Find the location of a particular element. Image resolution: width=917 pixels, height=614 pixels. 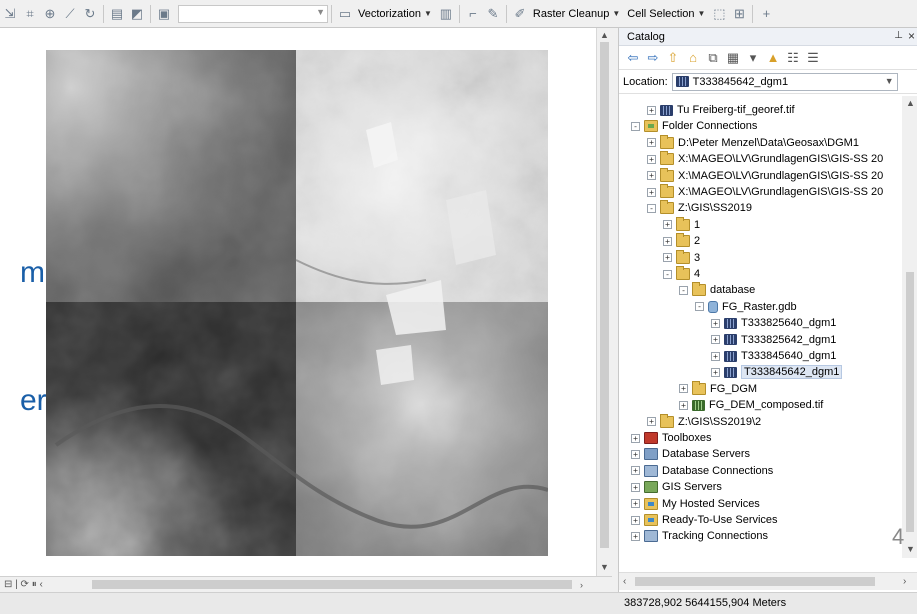

vertex-tool-icon: ⌗ is located at coordinates (30, 14).